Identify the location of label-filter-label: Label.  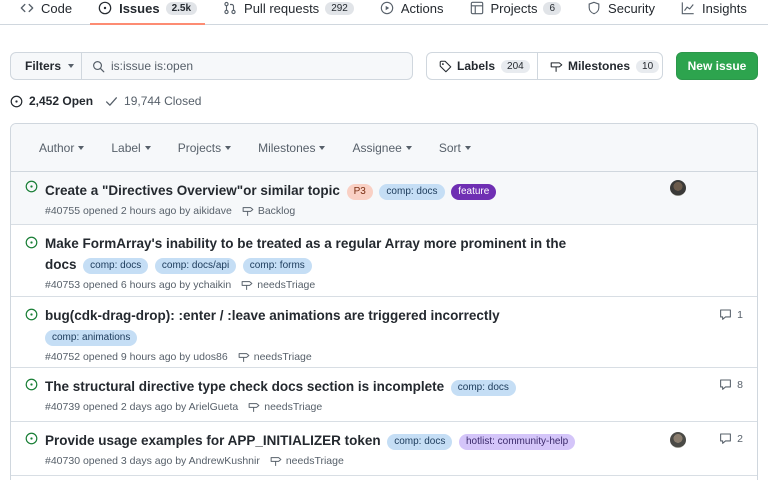
(126, 147).